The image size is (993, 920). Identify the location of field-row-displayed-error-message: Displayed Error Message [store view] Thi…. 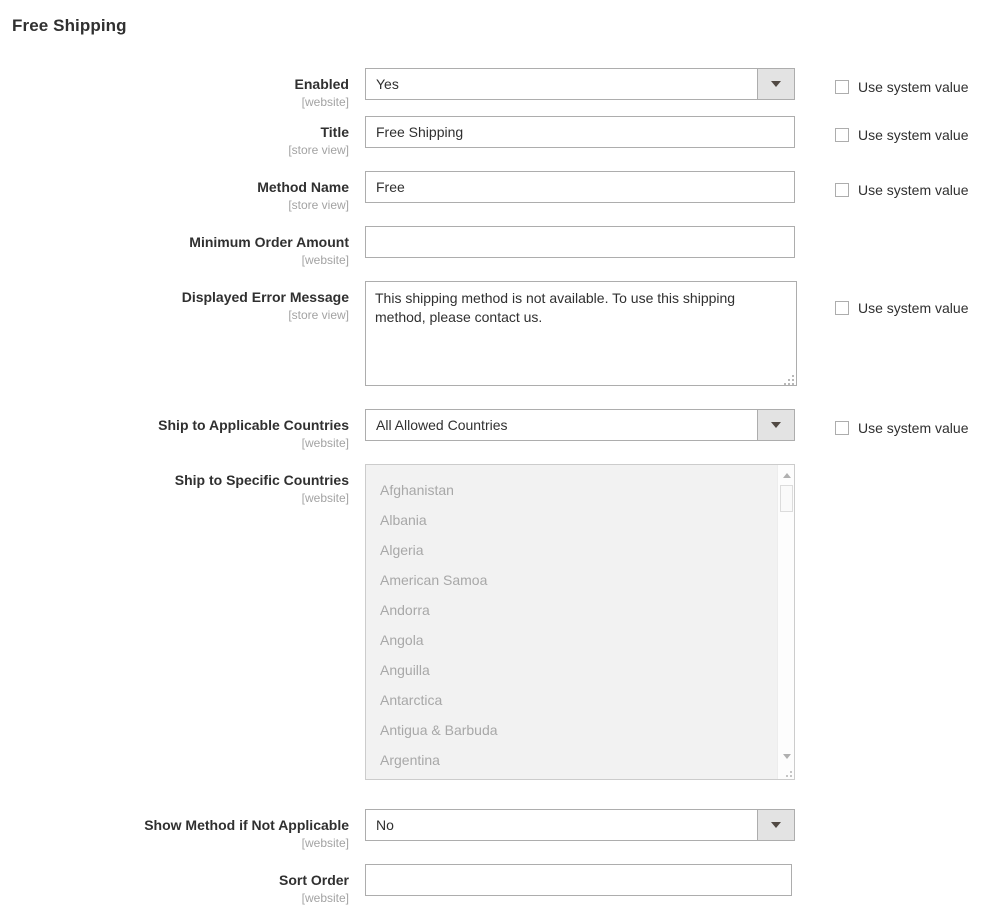
(496, 345).